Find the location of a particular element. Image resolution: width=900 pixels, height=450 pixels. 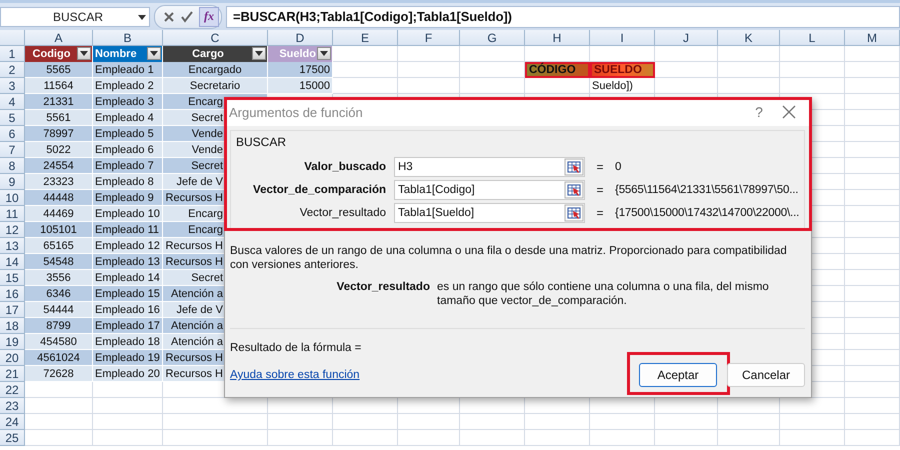

argument-description: es un rango que sólo contiene una columna o una fila, del mismo tamaño que vector_de_comparación. is located at coordinates (603, 294).